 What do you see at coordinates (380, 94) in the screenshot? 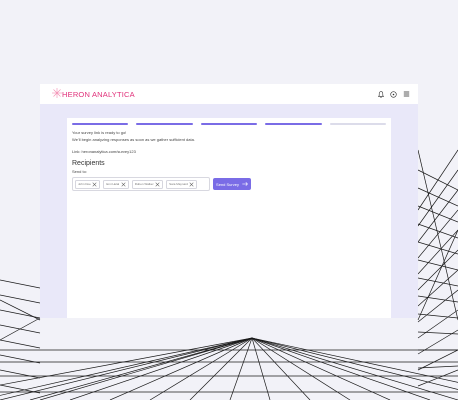
I see `bell-icon` at bounding box center [380, 94].